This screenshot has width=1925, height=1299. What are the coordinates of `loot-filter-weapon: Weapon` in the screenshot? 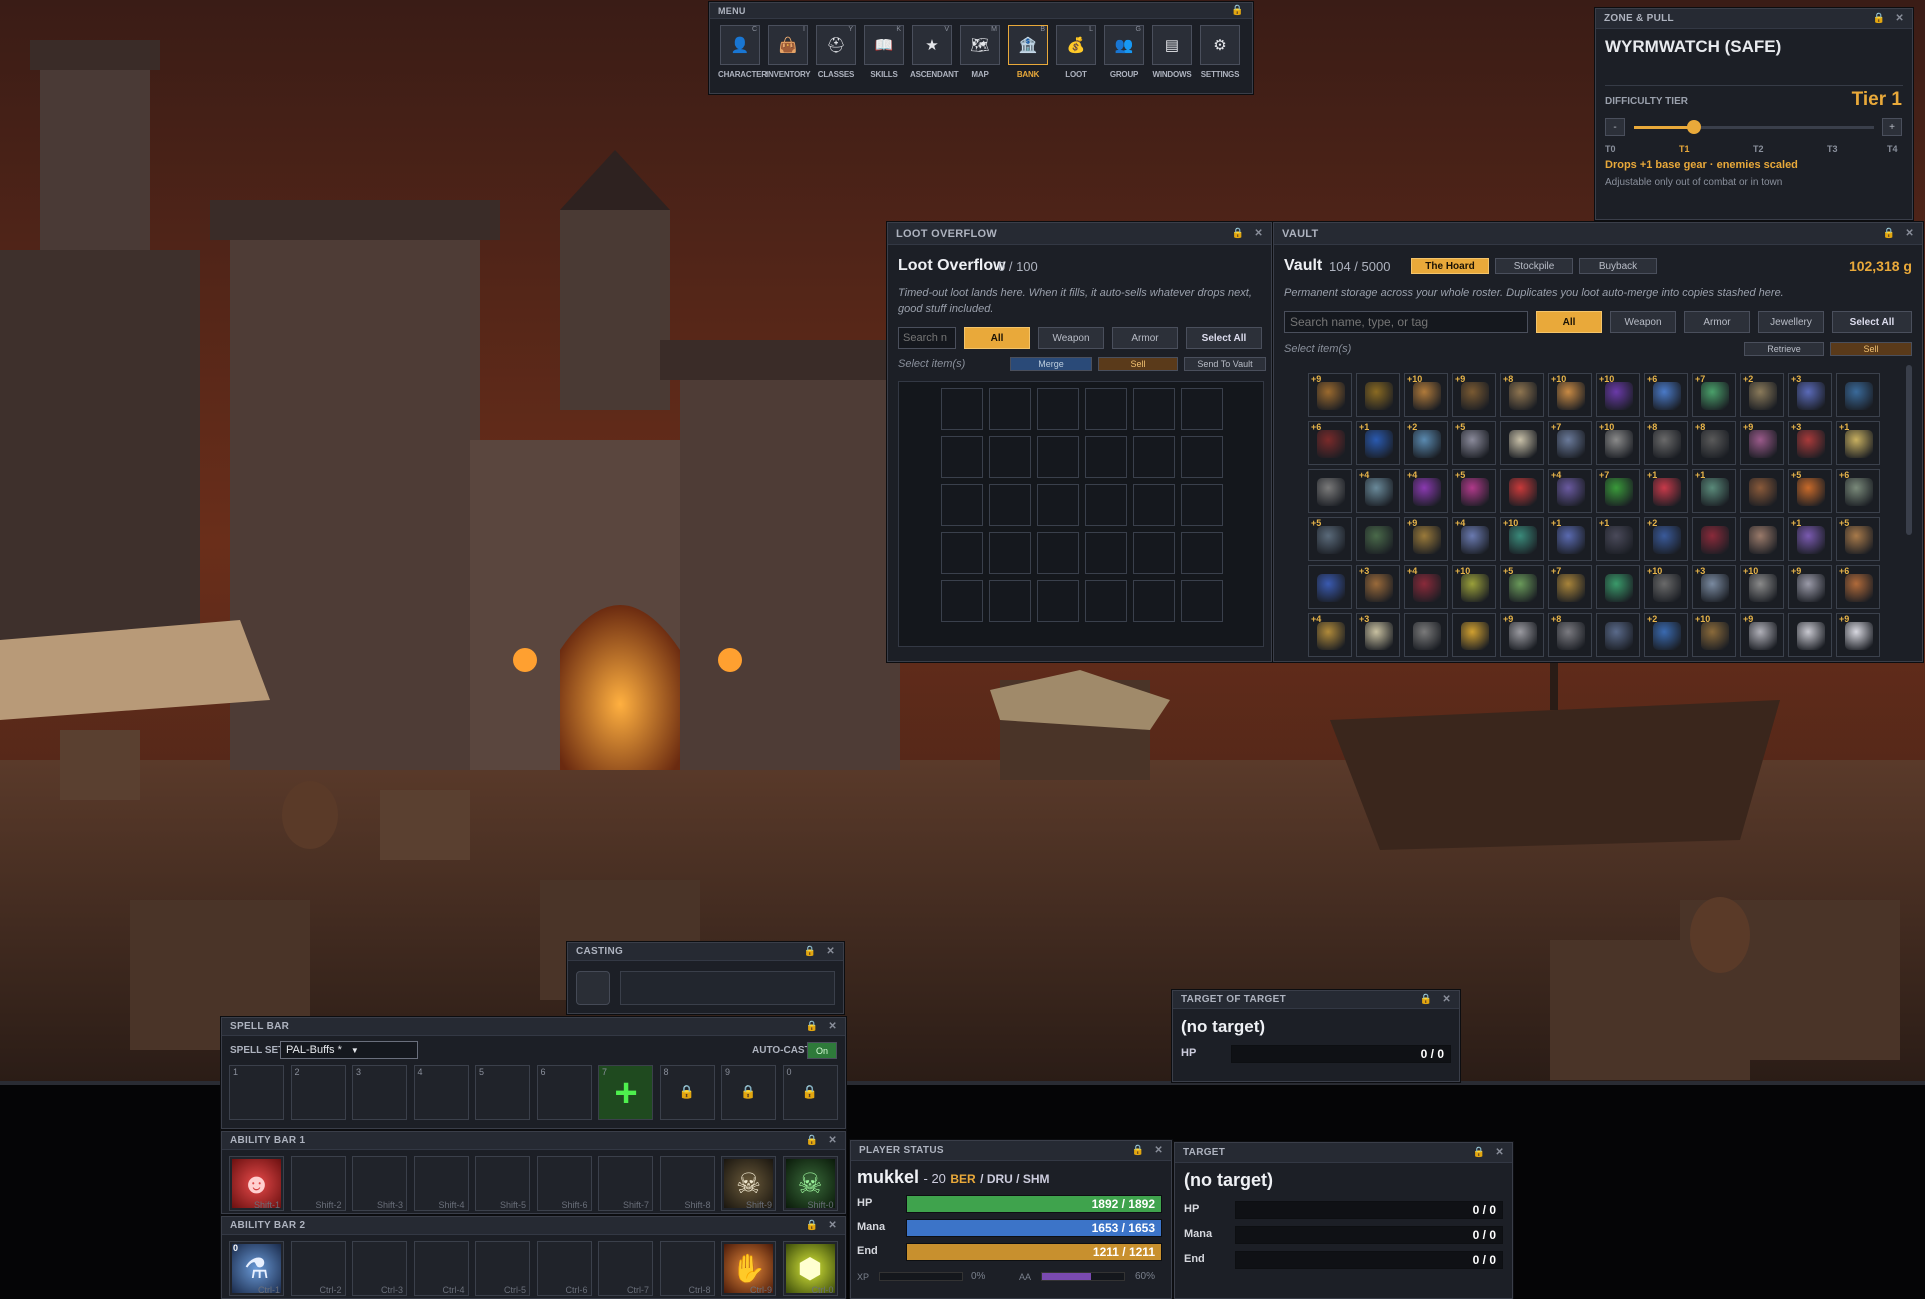 It's located at (1071, 338).